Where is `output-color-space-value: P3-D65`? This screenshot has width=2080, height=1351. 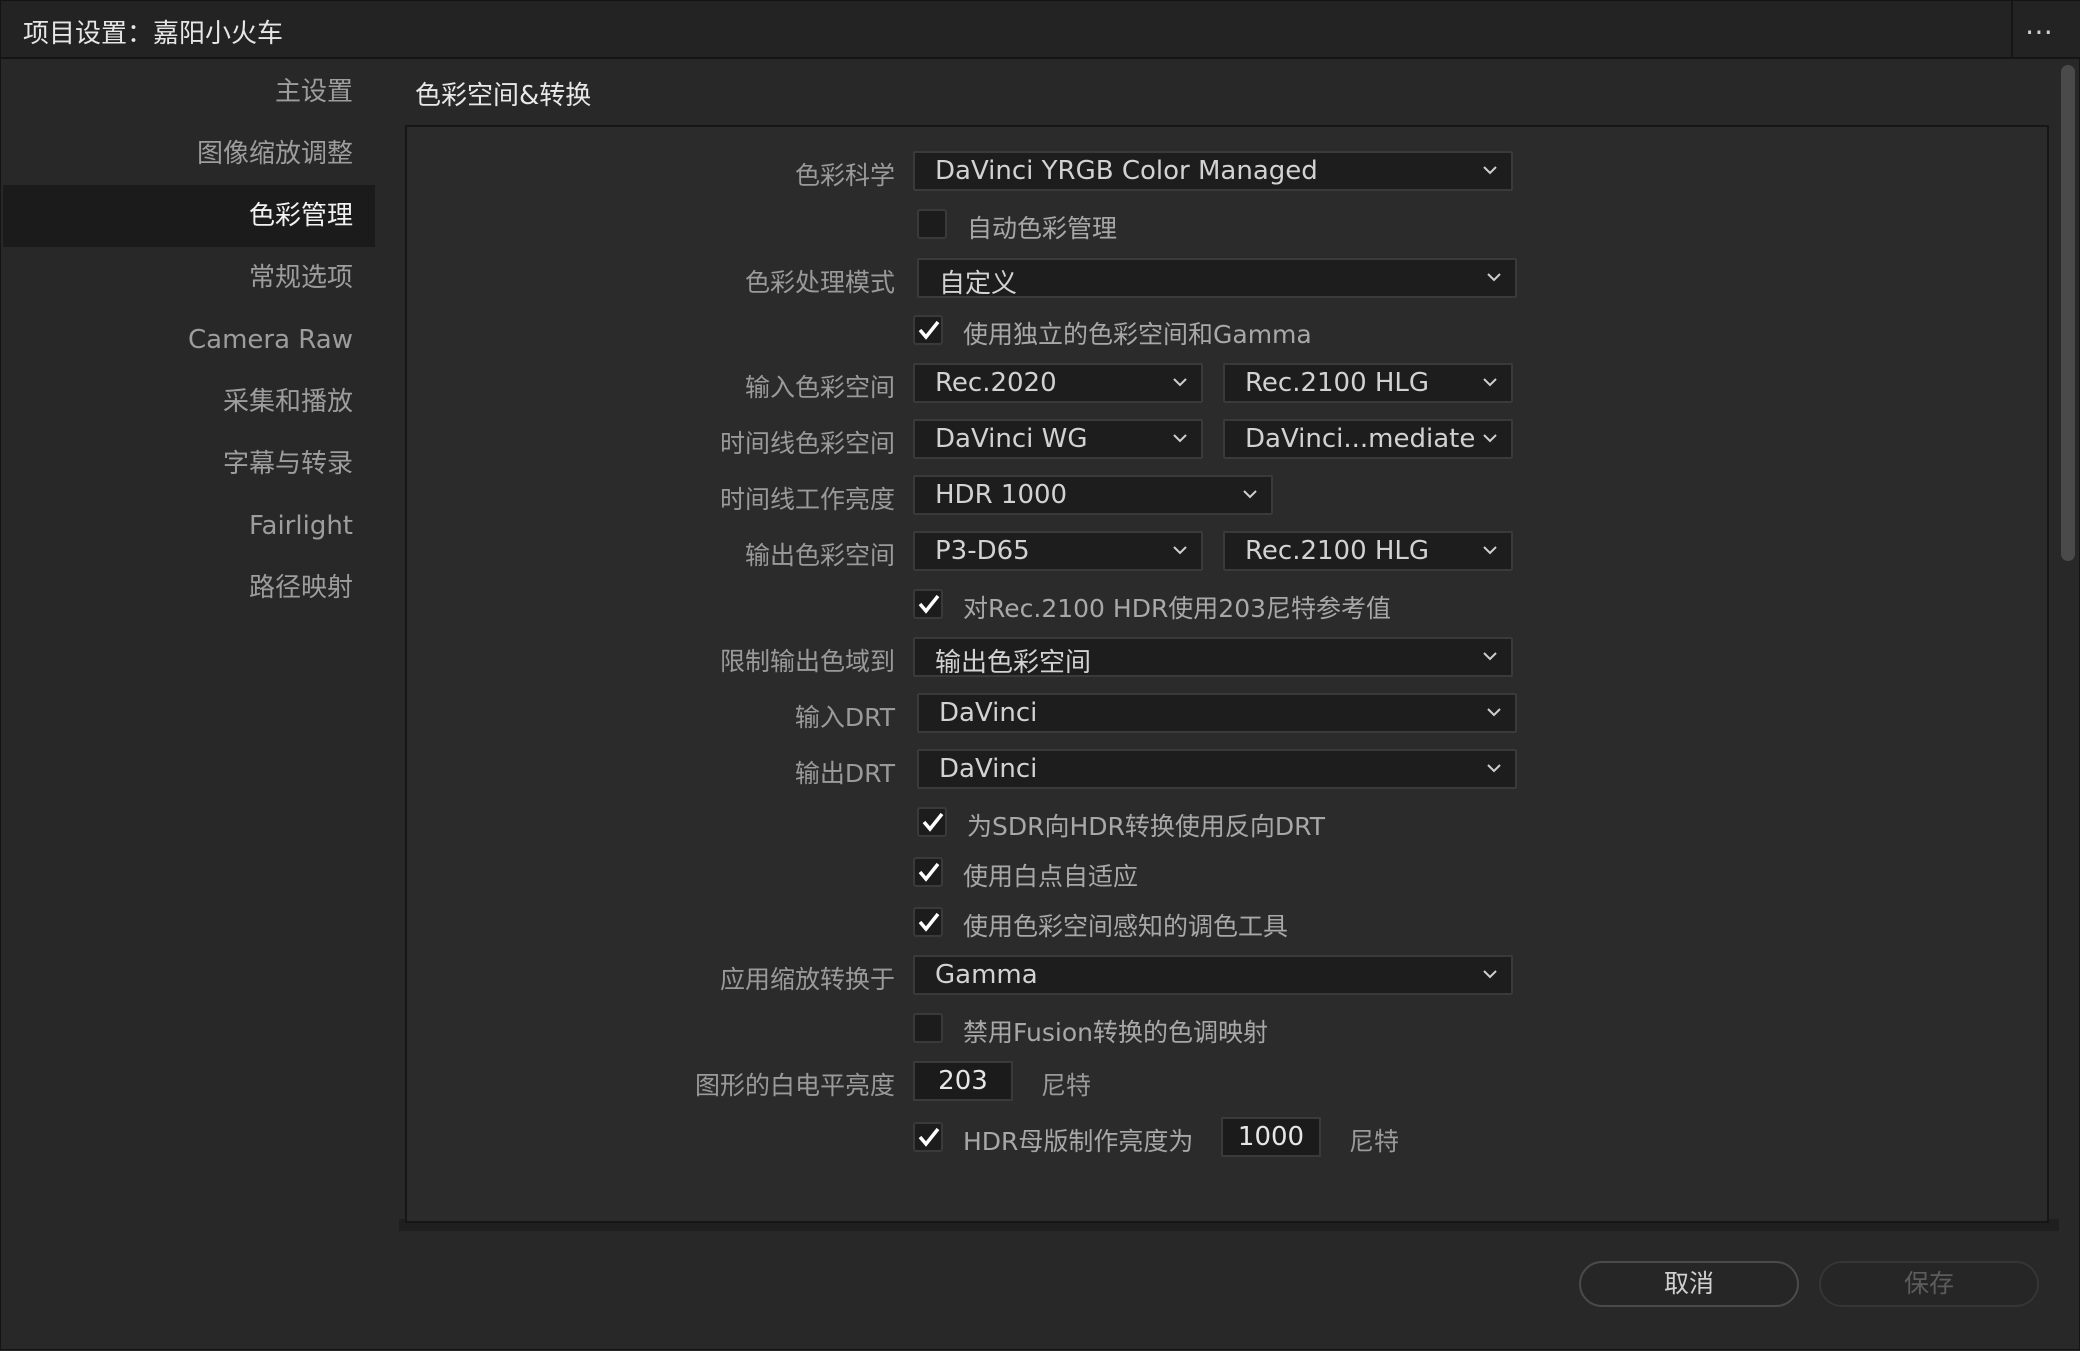
output-color-space-value: P3-D65 is located at coordinates (982, 551).